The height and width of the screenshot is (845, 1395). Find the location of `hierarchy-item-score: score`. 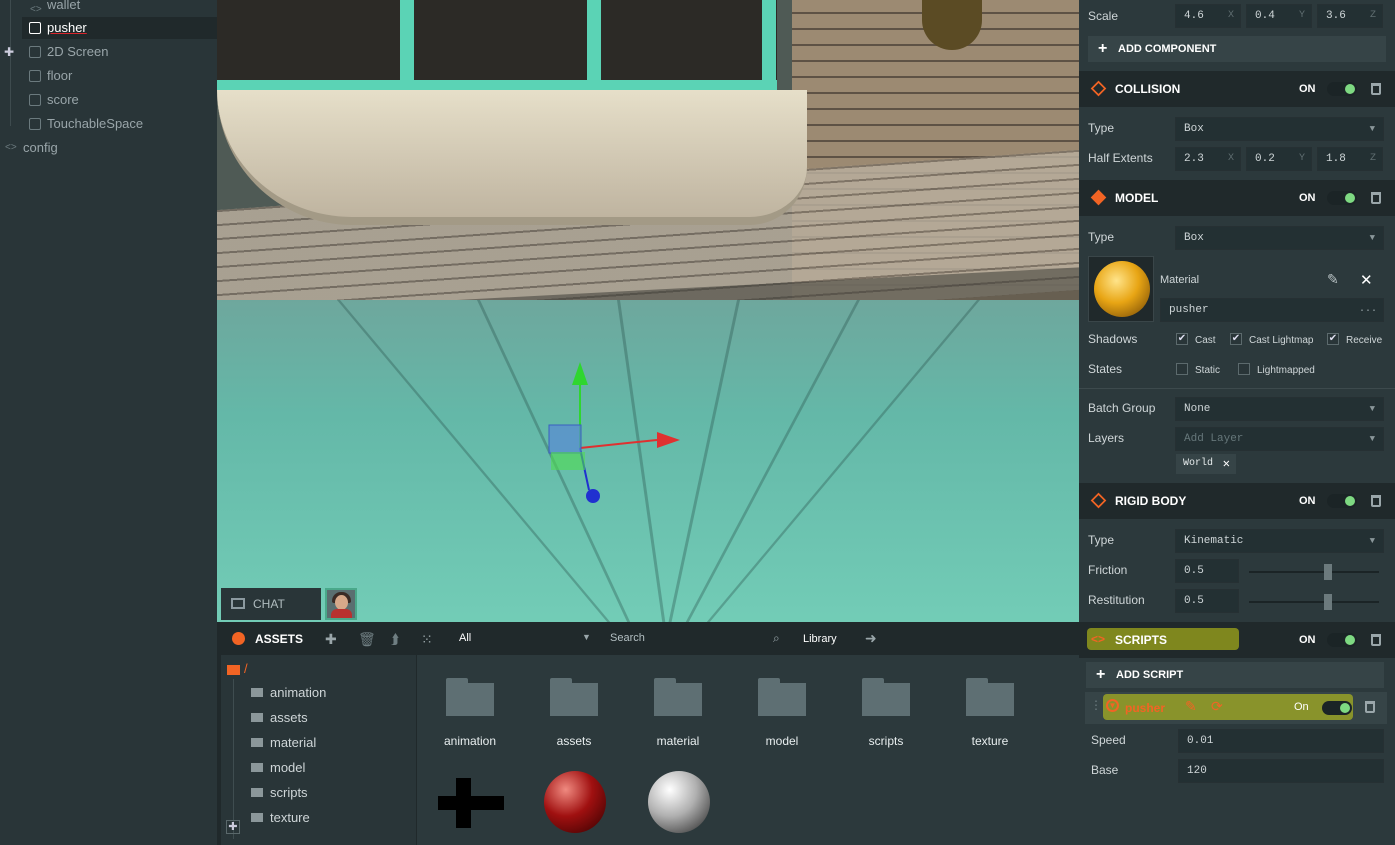

hierarchy-item-score: score is located at coordinates (108, 100).